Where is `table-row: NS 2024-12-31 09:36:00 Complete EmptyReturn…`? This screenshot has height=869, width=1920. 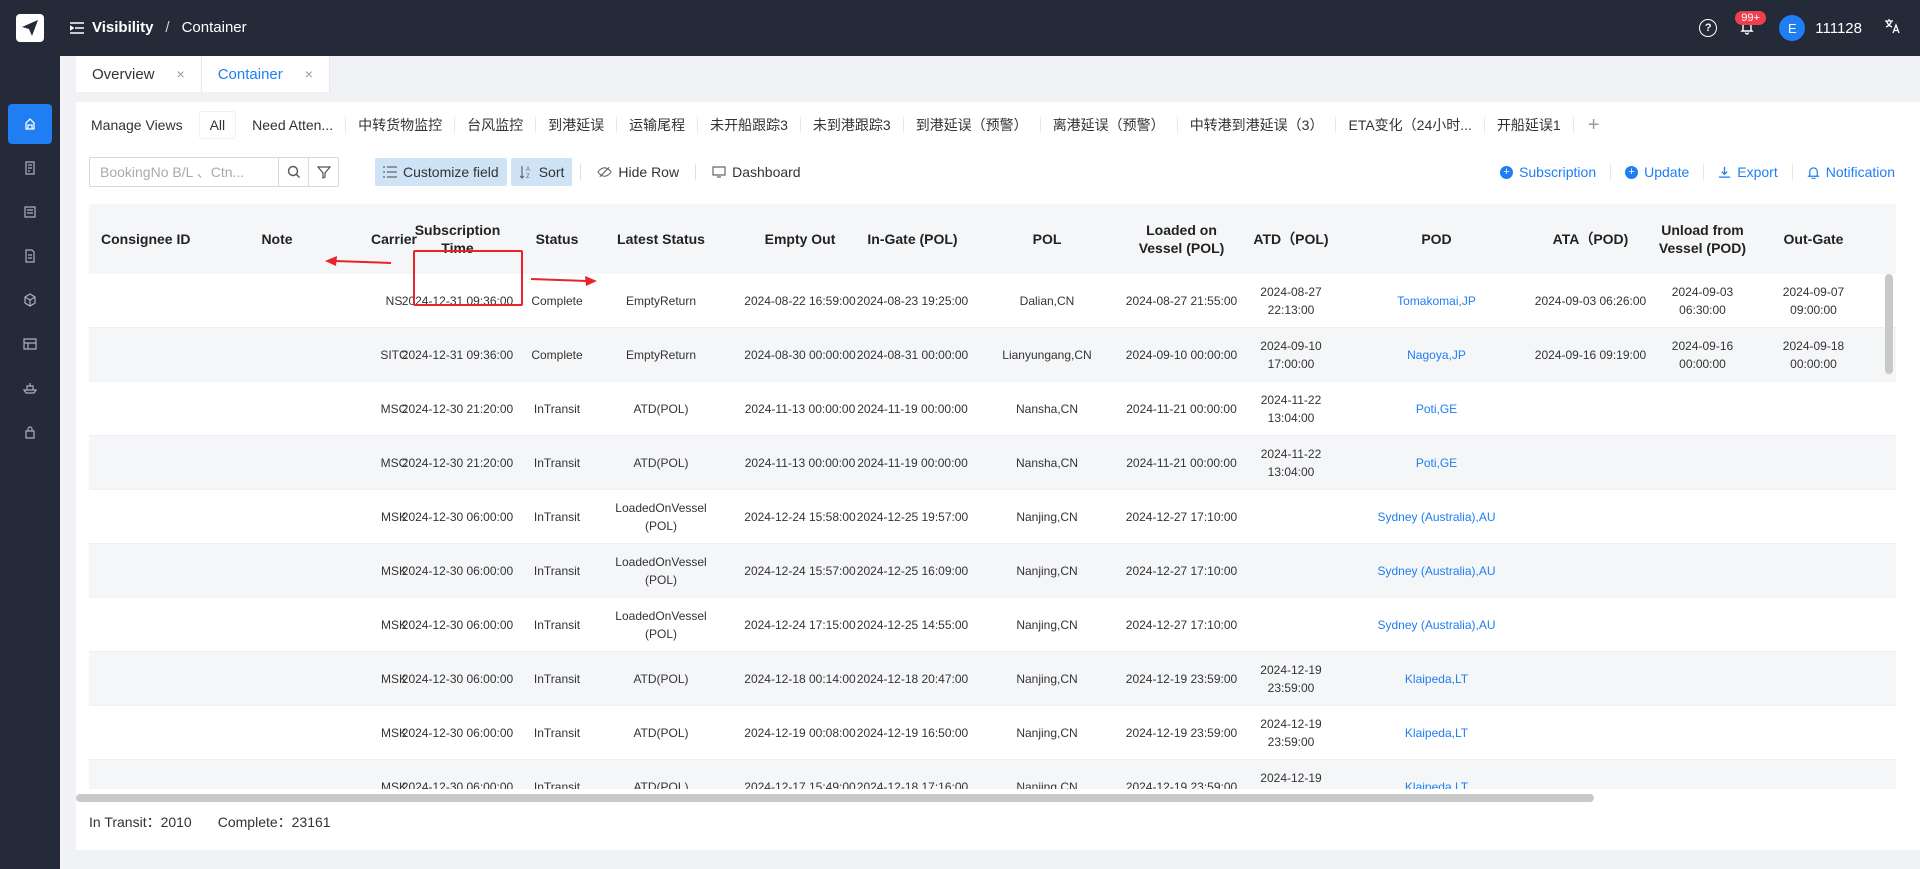
table-row: NS 2024-12-31 09:36:00 Complete EmptyReturn… is located at coordinates (992, 301).